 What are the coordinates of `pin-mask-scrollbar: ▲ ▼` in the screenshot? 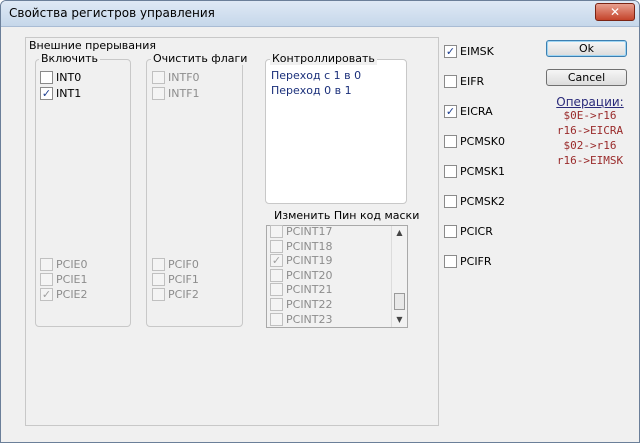 It's located at (399, 276).